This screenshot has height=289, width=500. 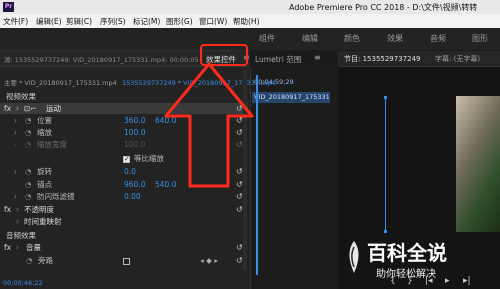 I want to click on program-tabs: 节目: 1535529737249 字幕: (无字幕), so click(x=419, y=59).